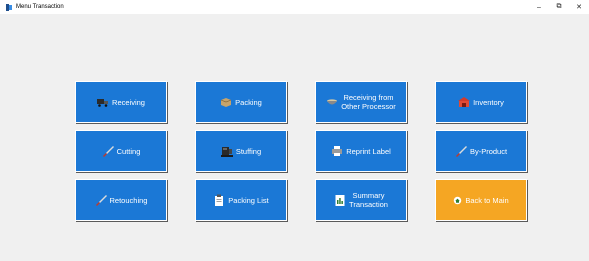 Image resolution: width=589 pixels, height=261 pixels. I want to click on warehouse-icon, so click(464, 102).